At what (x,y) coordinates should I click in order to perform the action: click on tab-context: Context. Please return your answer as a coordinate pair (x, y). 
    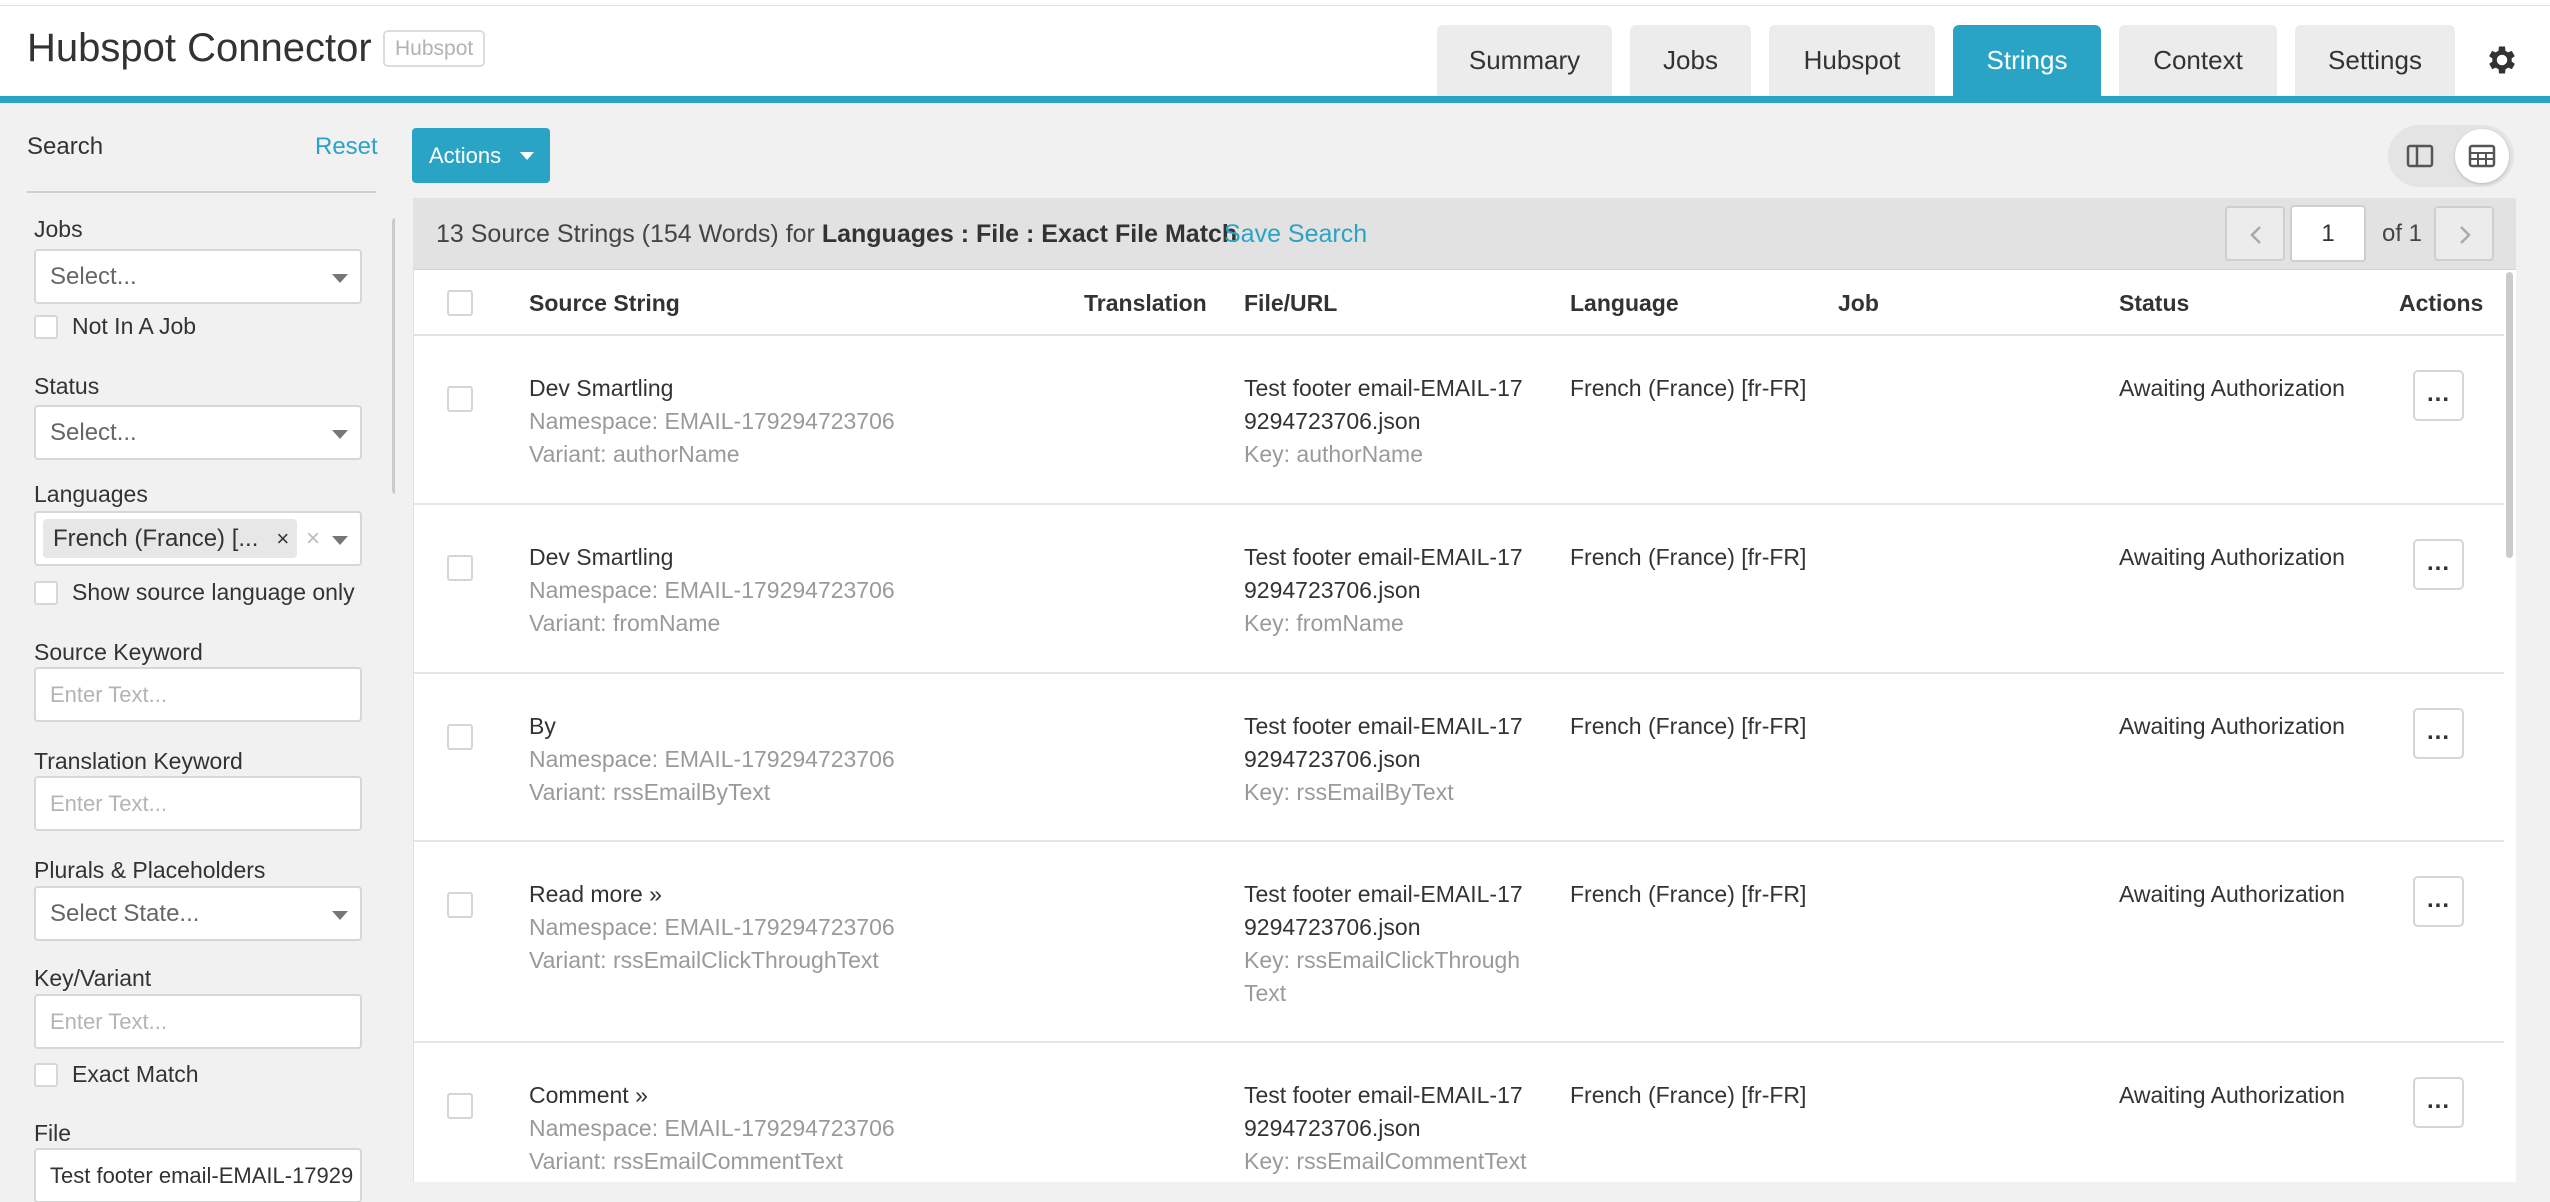
    Looking at the image, I should click on (2198, 60).